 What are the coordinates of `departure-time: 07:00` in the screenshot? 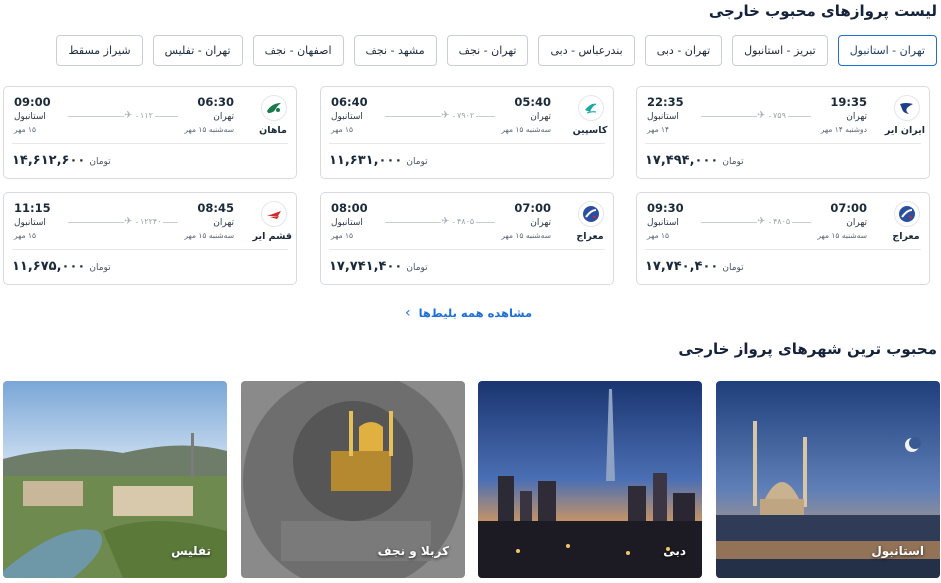 It's located at (532, 208).